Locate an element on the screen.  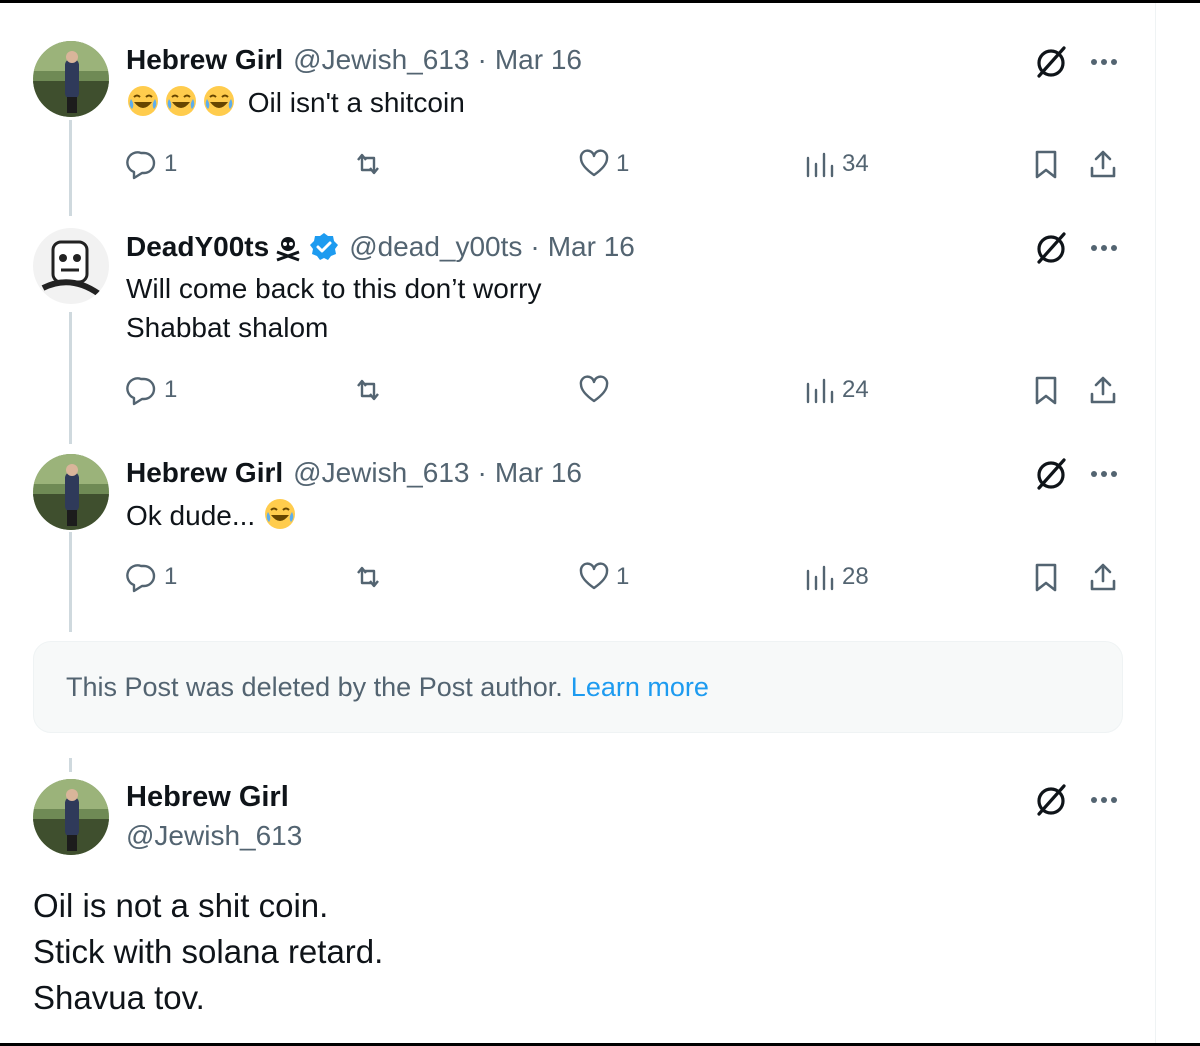
views-button: 24 is located at coordinates (836, 390).